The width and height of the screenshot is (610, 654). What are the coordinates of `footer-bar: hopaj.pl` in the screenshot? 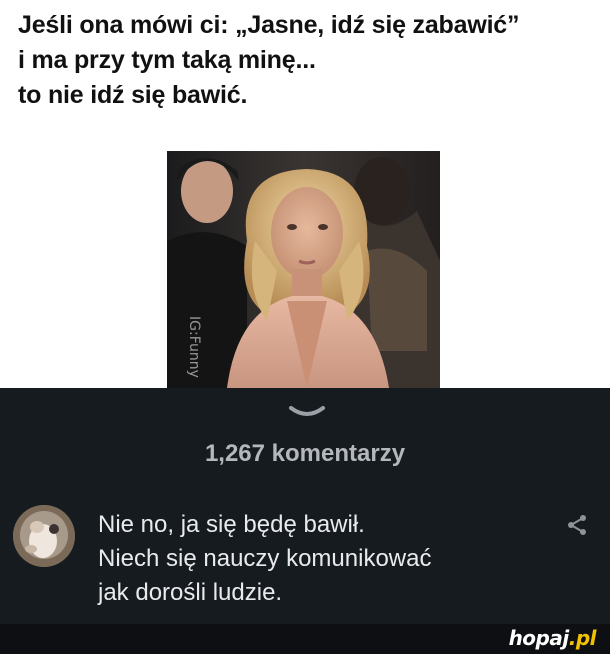 It's located at (305, 639).